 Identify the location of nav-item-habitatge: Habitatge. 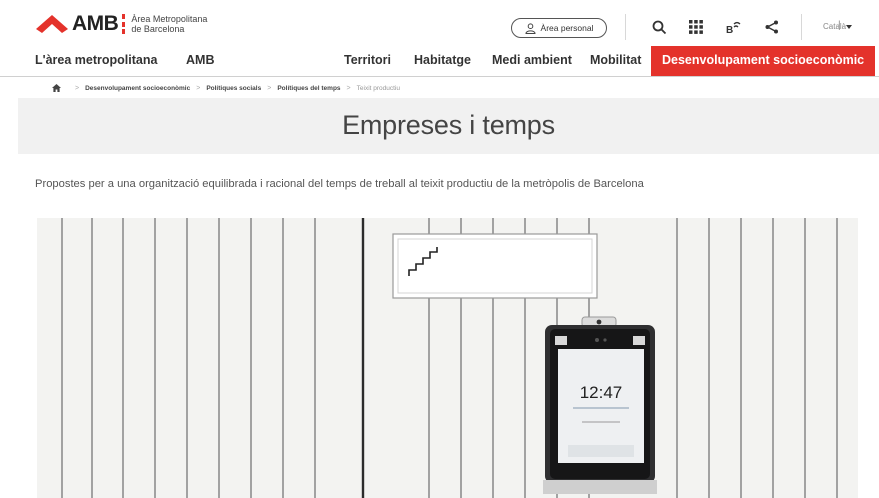
(442, 60).